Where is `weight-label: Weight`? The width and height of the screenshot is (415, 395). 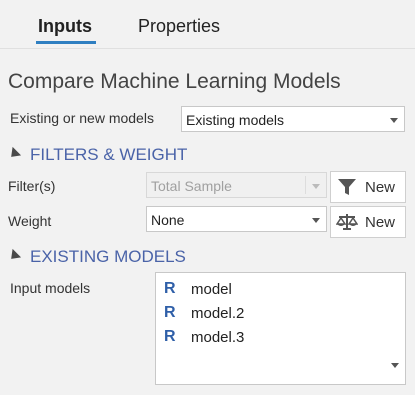 weight-label: Weight is located at coordinates (30, 221).